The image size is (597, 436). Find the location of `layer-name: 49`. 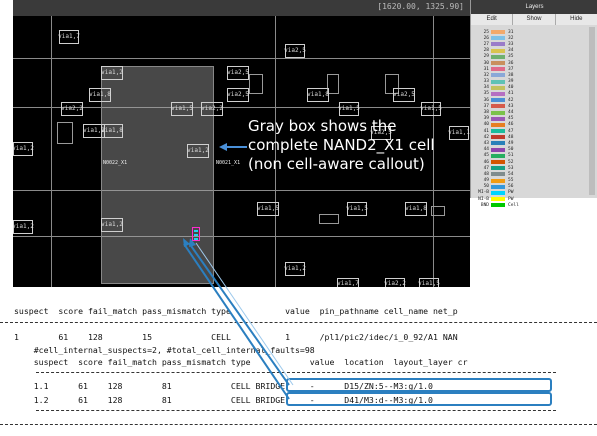

layer-name: 49 is located at coordinates (511, 143).